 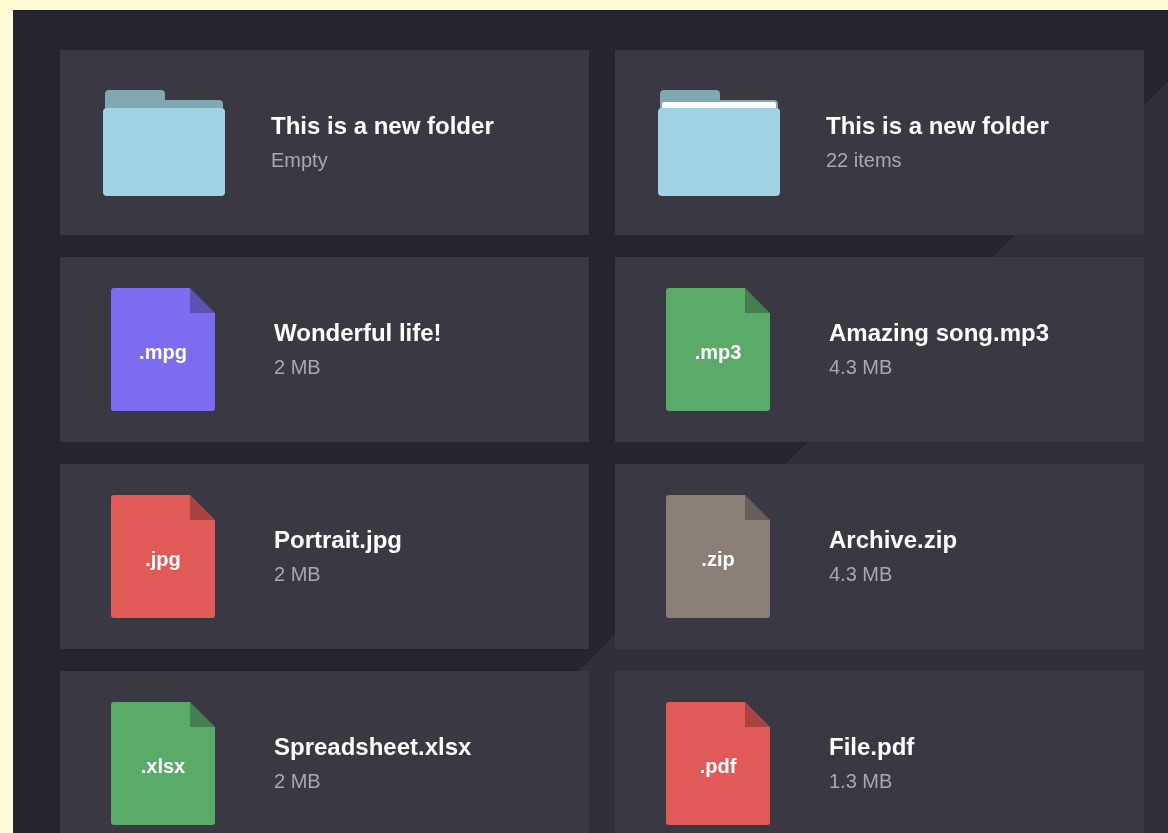 I want to click on item-count: 22 items, so click(x=864, y=160).